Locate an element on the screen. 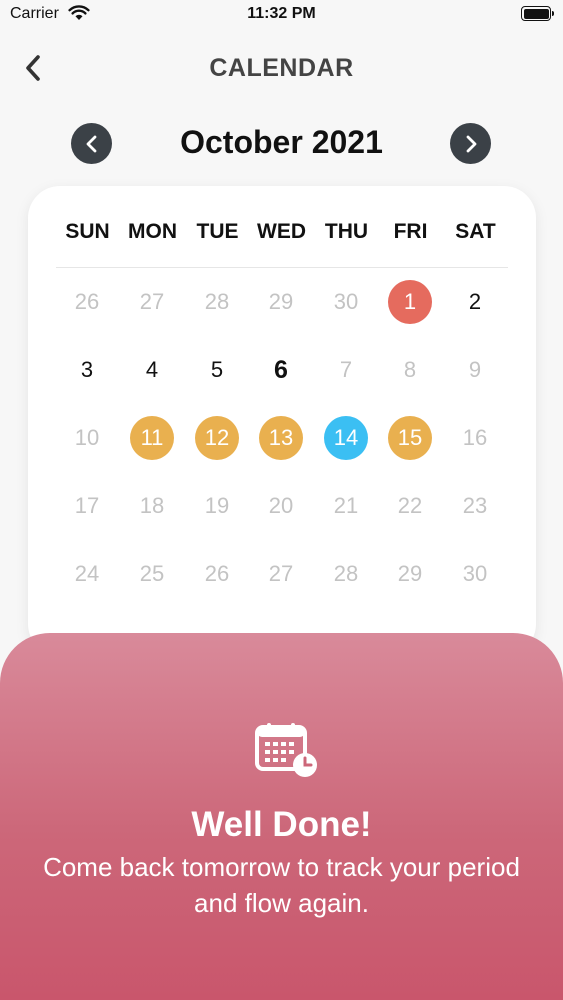 The image size is (563, 1000). calendar-day: 23 is located at coordinates (475, 506).